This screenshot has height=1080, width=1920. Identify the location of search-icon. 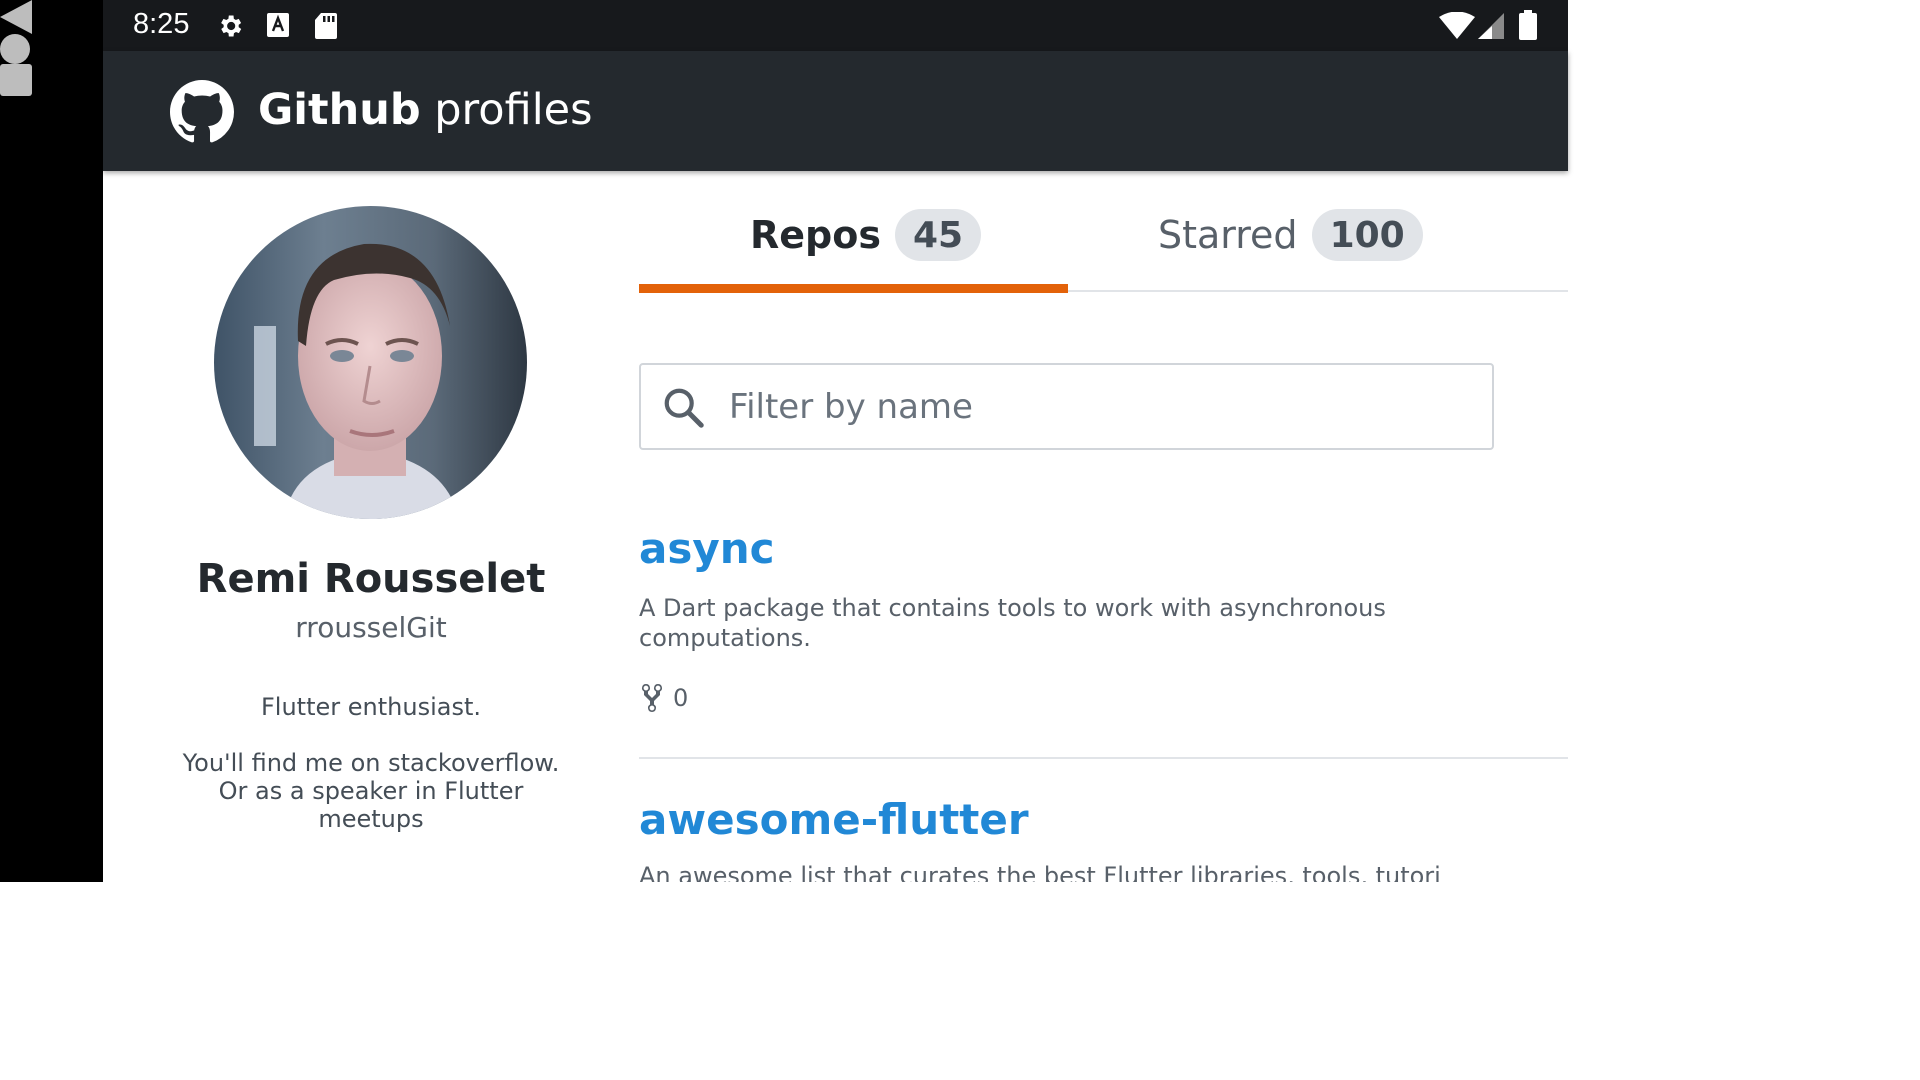
(684, 408).